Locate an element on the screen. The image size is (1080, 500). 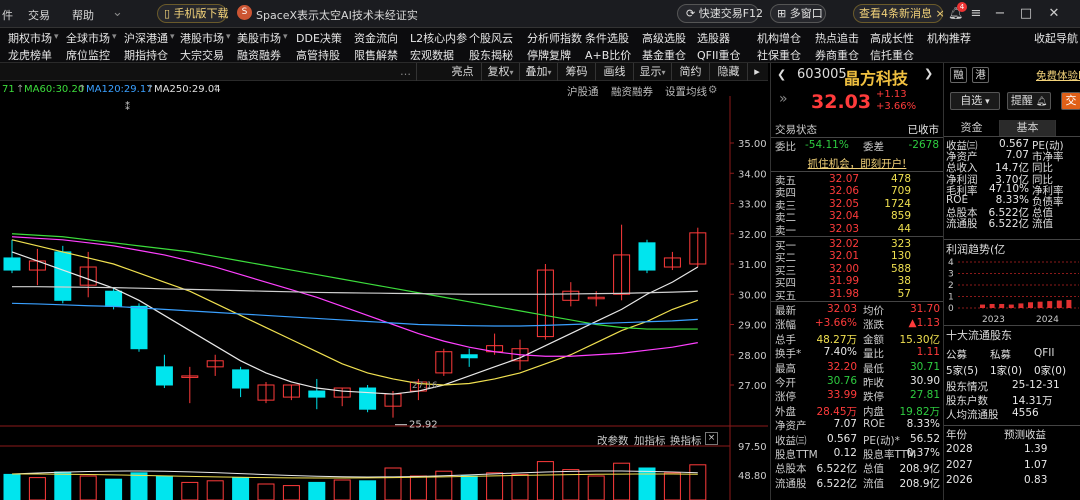
nav_row2-item: 券商重仓 is located at coordinates (837, 55).